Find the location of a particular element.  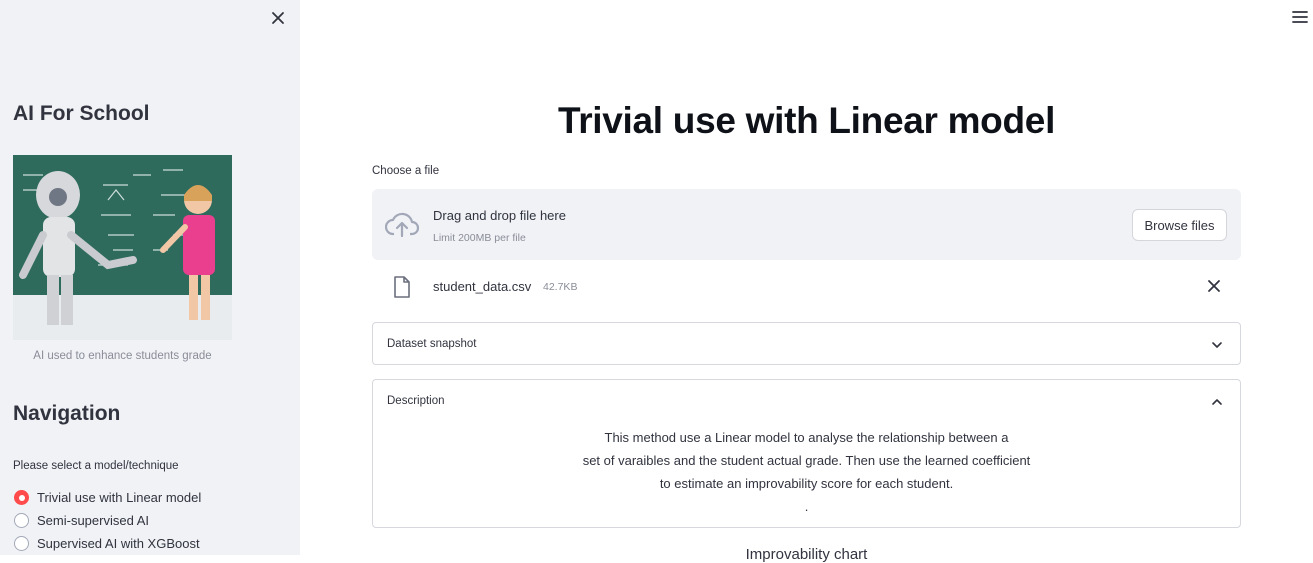

uploaded-file-row: student_data.csv 42.7KB is located at coordinates (806, 286).